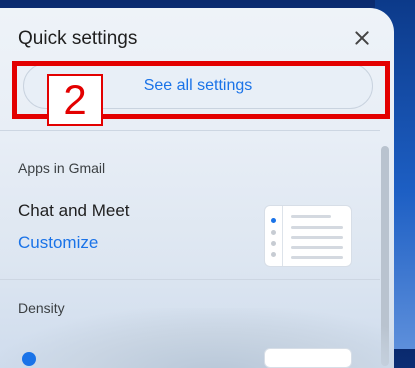 This screenshot has width=415, height=368. What do you see at coordinates (29, 359) in the screenshot?
I see `density-radio` at bounding box center [29, 359].